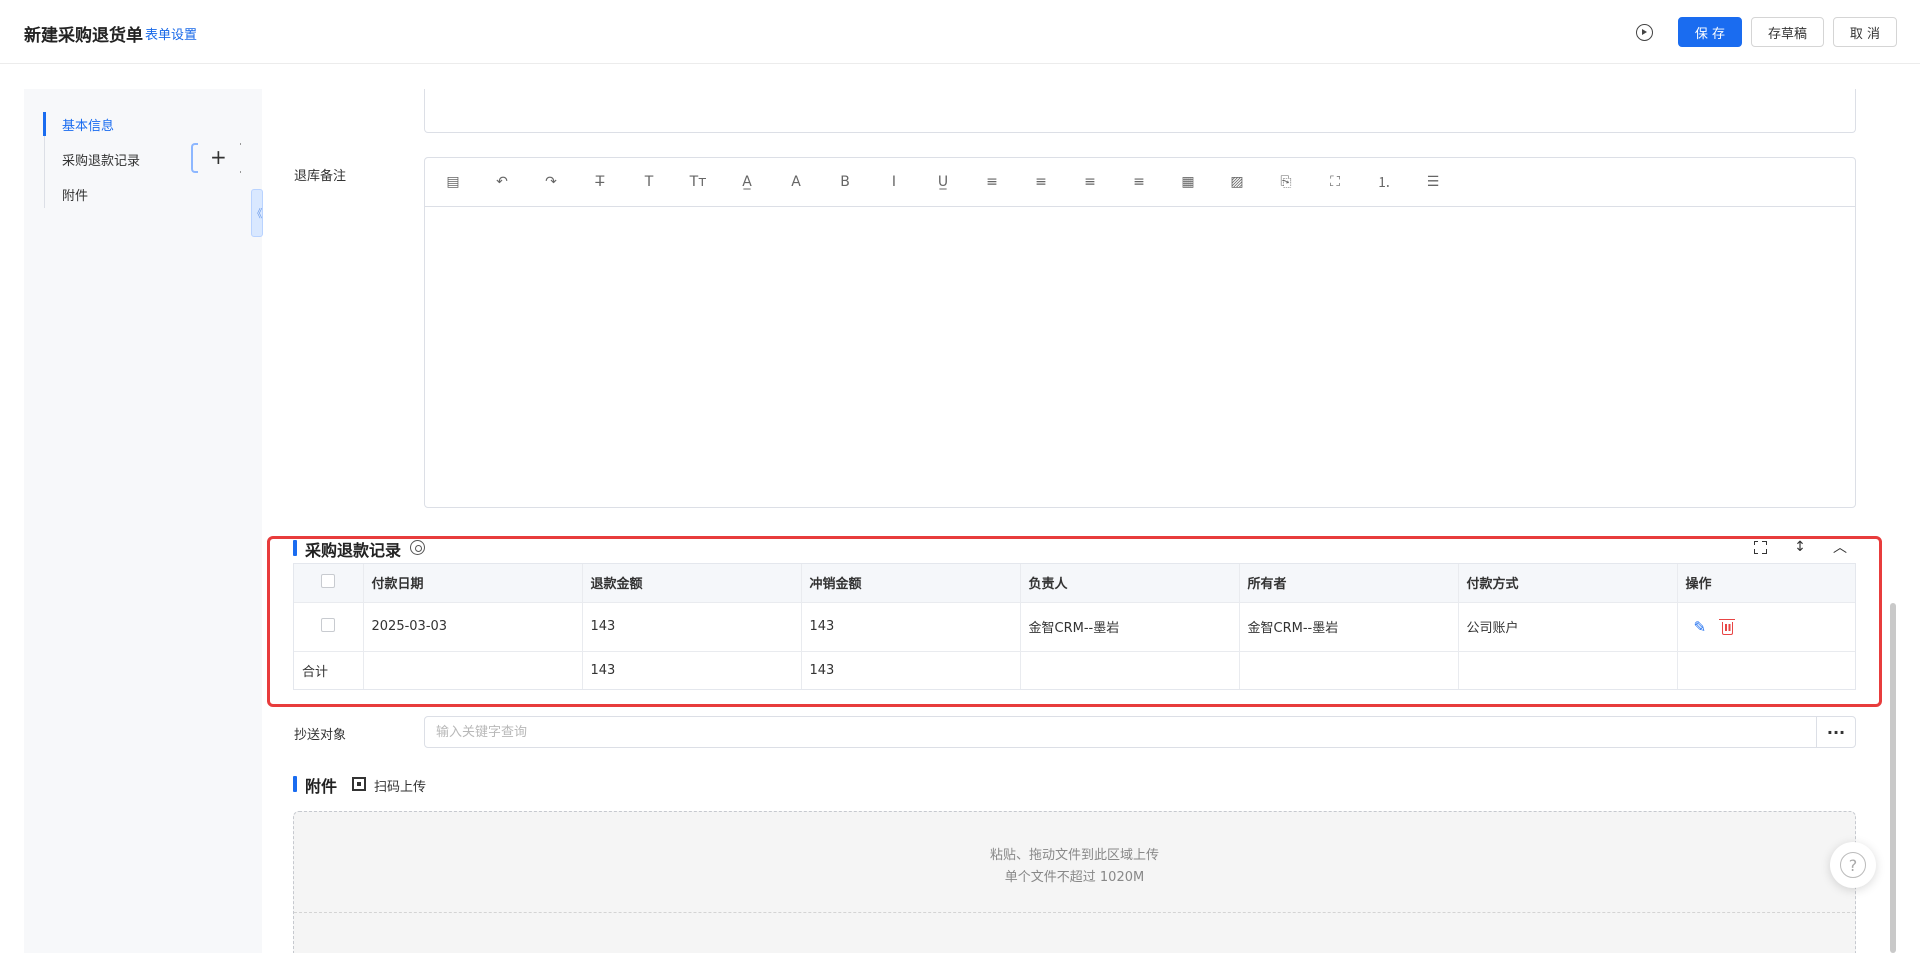  What do you see at coordinates (911, 670) in the screenshot?
I see `summary-offset-cell: 143` at bounding box center [911, 670].